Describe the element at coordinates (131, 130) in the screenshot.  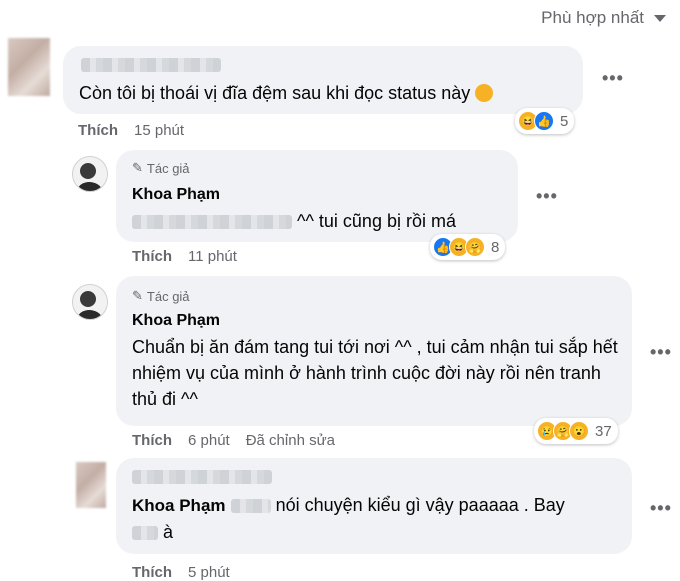
I see `comment-actions: Thích 15 phút` at that location.